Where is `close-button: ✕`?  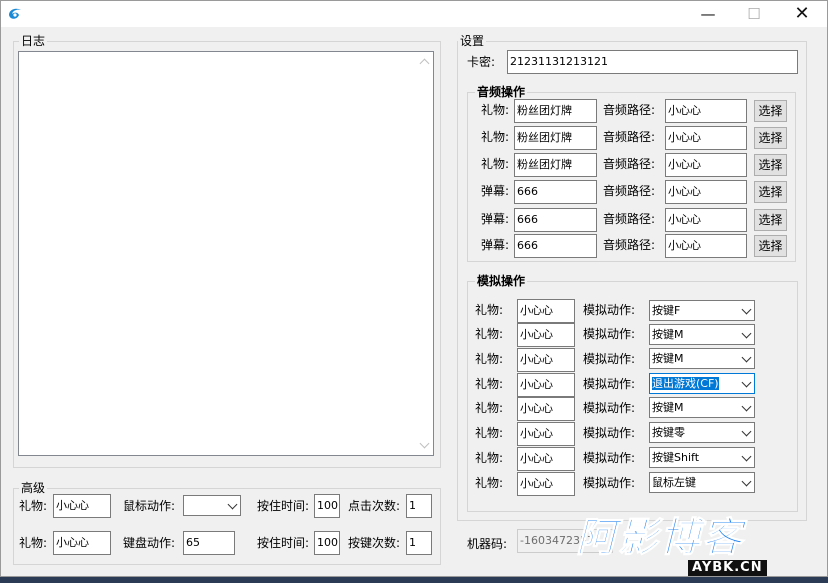 close-button: ✕ is located at coordinates (802, 14).